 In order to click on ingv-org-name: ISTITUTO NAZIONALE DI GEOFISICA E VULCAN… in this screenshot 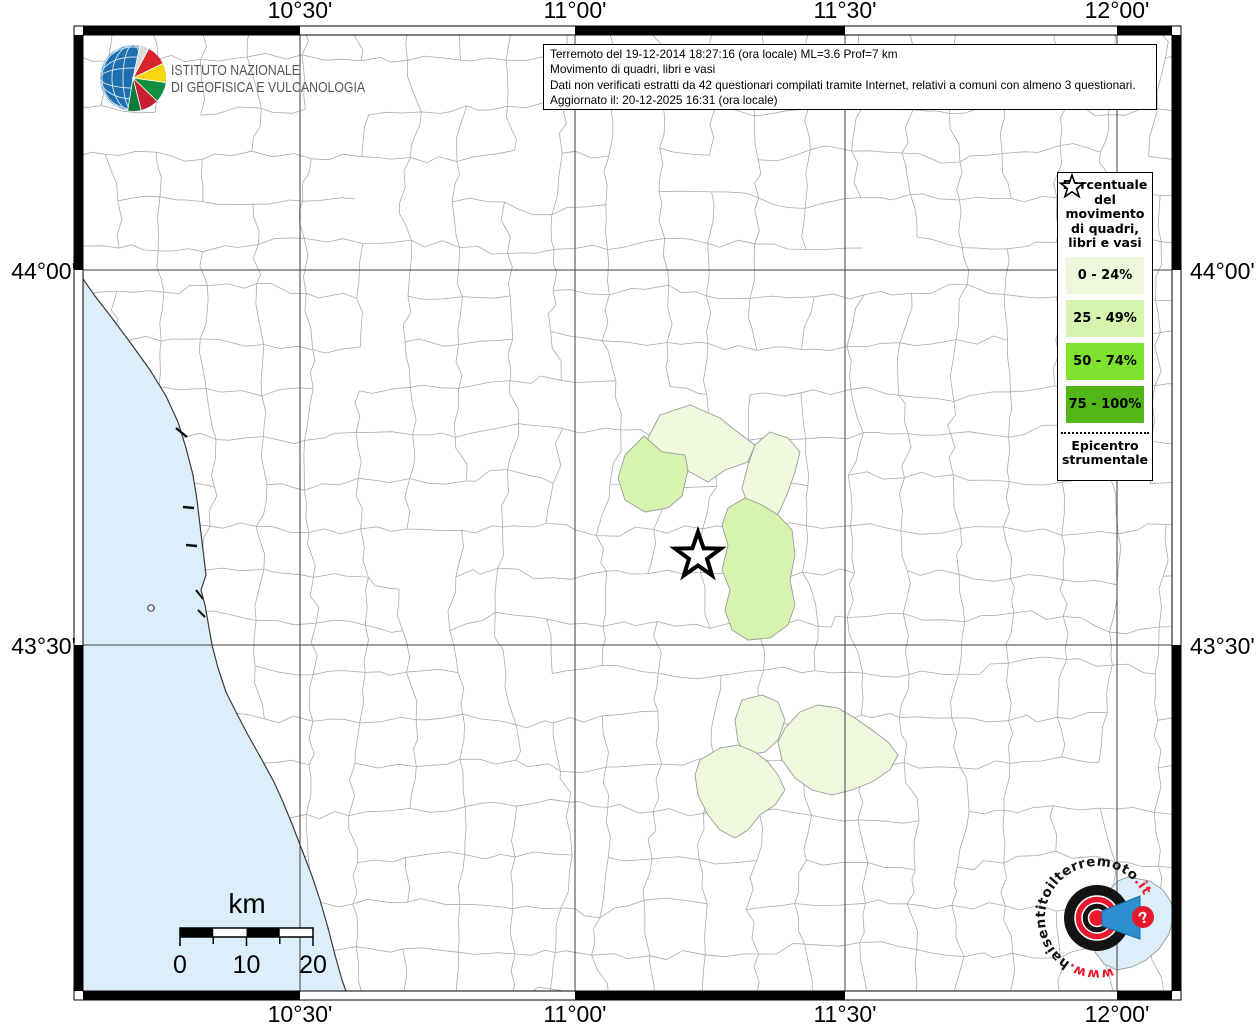, I will do `click(268, 79)`.